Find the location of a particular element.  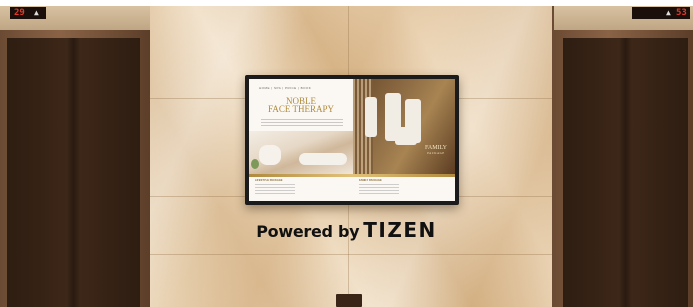

footer-heading: LIFESTYLE PACKAGE is located at coordinates (269, 180).